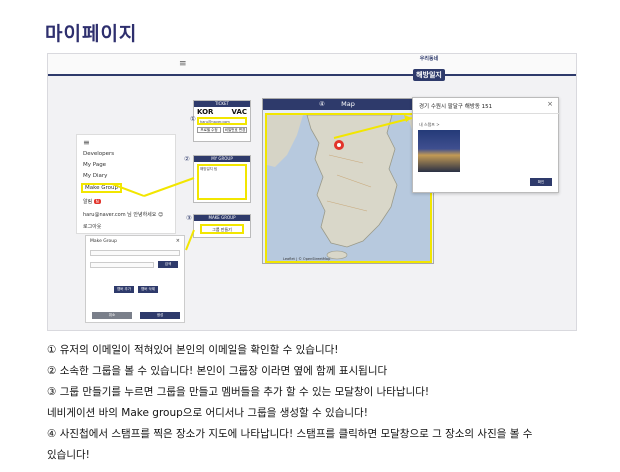 The width and height of the screenshot is (620, 472). I want to click on place-modal-close-icon: ×, so click(550, 104).